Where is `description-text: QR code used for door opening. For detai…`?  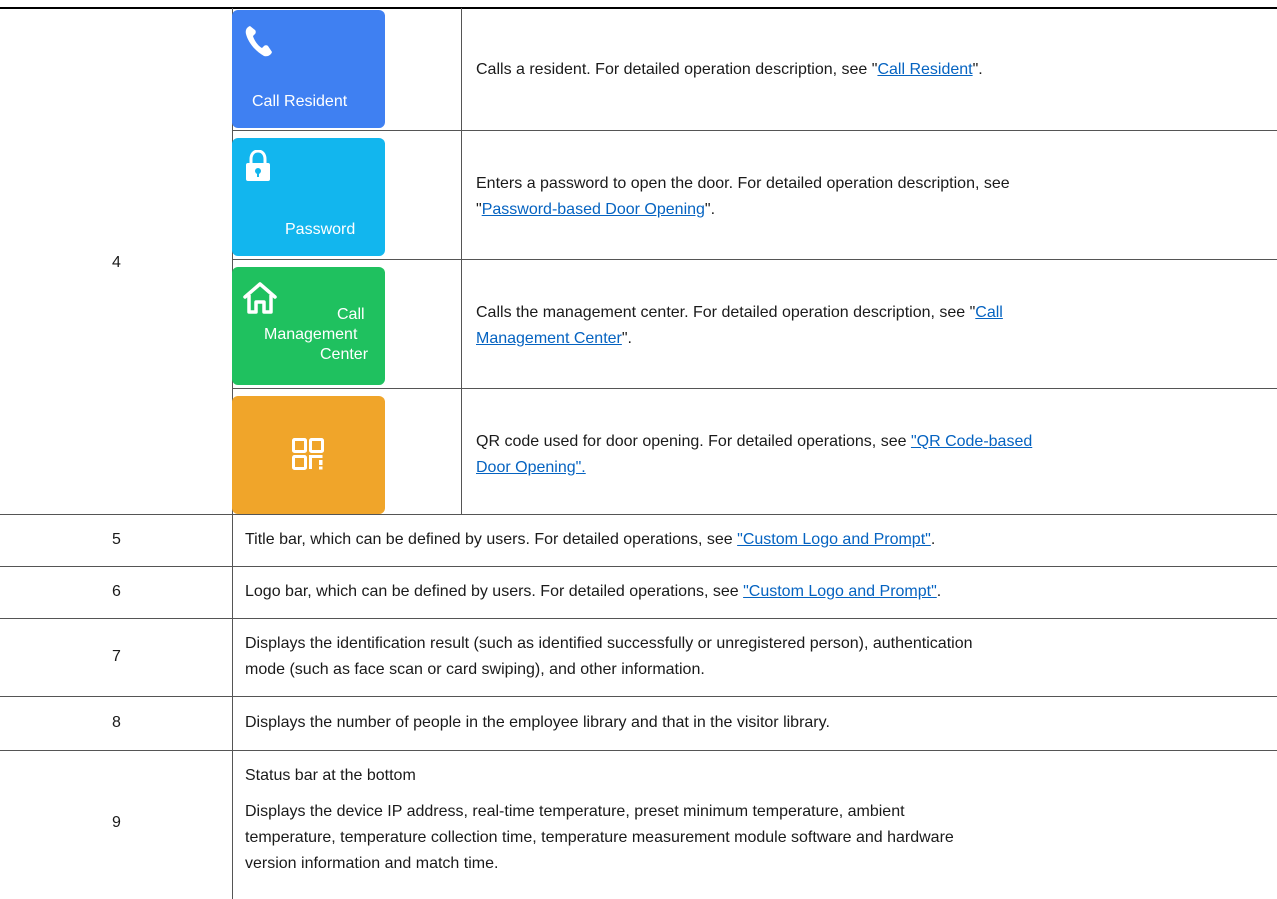 description-text: QR code used for door opening. For detai… is located at coordinates (693, 441).